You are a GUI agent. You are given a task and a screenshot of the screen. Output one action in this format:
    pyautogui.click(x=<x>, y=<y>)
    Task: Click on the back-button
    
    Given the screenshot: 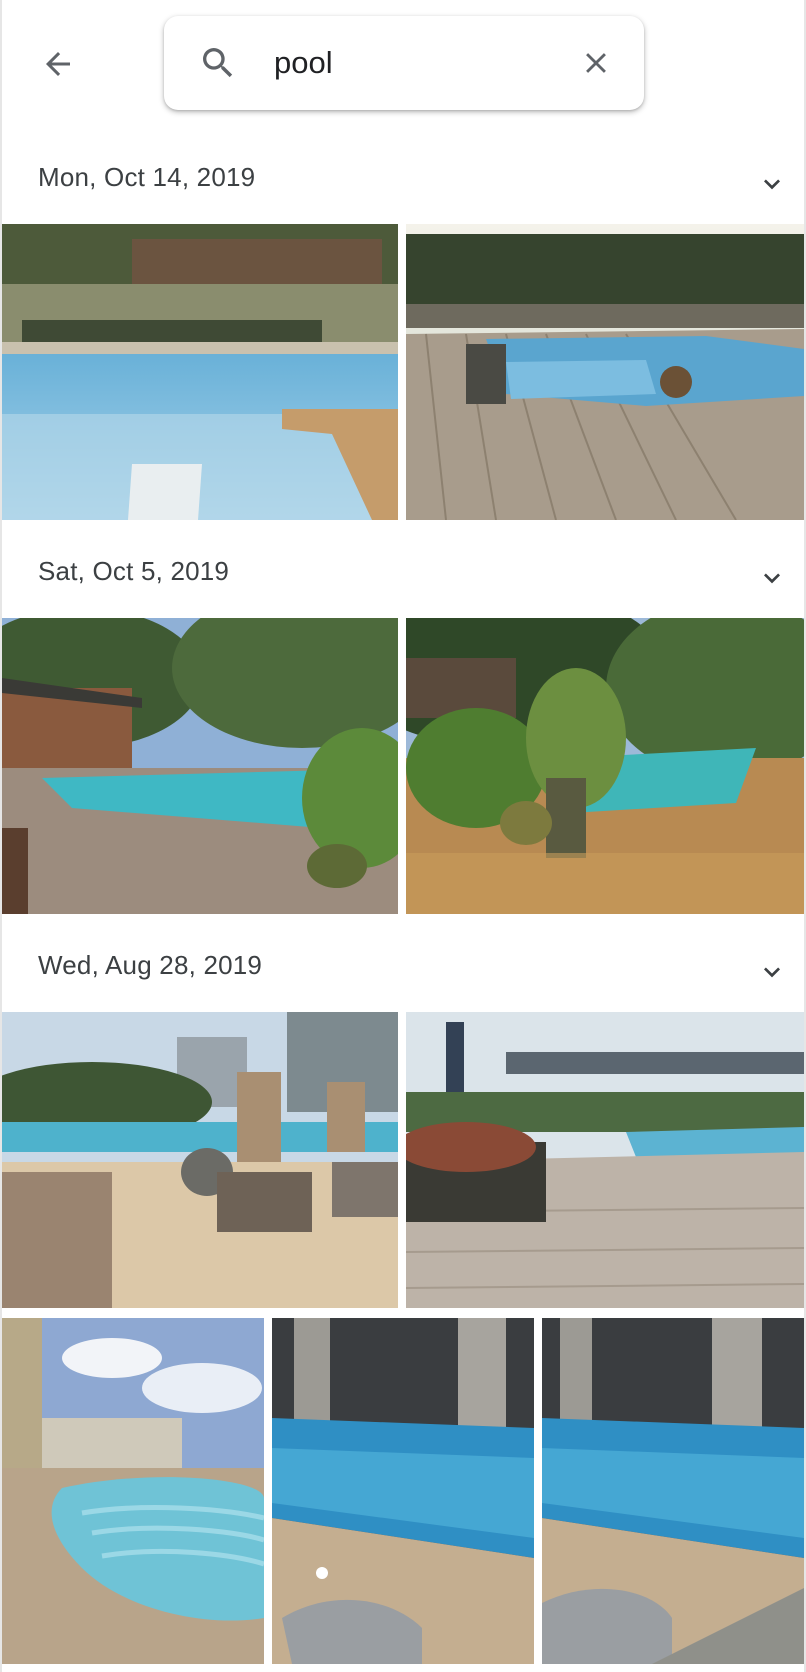 What is the action you would take?
    pyautogui.click(x=58, y=64)
    